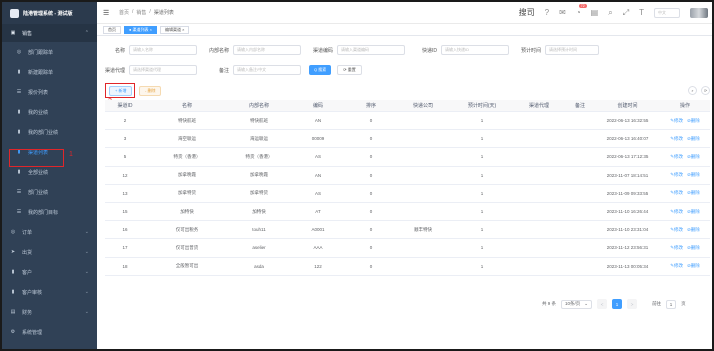  I want to click on internal-name-input: 请输入内部名称, so click(267, 50).